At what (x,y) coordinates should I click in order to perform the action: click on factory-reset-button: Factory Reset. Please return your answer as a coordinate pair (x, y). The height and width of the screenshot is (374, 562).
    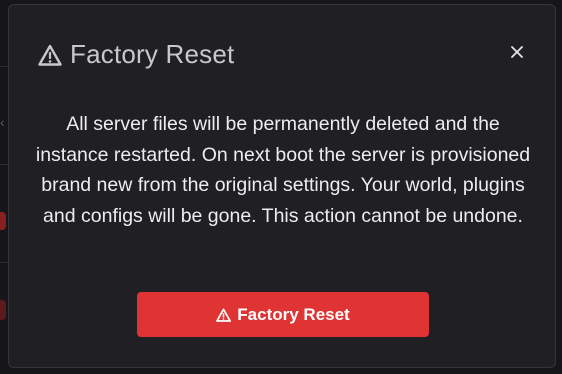
    Looking at the image, I should click on (283, 314).